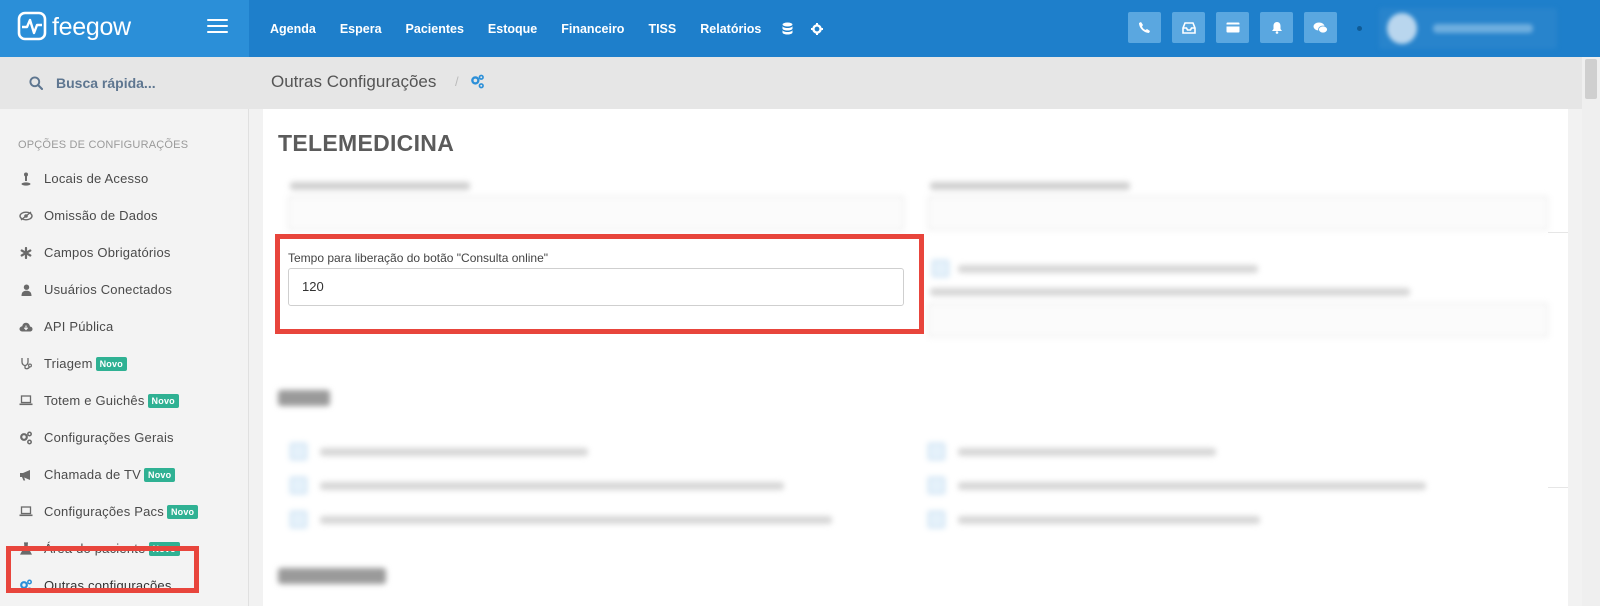  Describe the element at coordinates (26, 290) in the screenshot. I see `user-icon` at that location.